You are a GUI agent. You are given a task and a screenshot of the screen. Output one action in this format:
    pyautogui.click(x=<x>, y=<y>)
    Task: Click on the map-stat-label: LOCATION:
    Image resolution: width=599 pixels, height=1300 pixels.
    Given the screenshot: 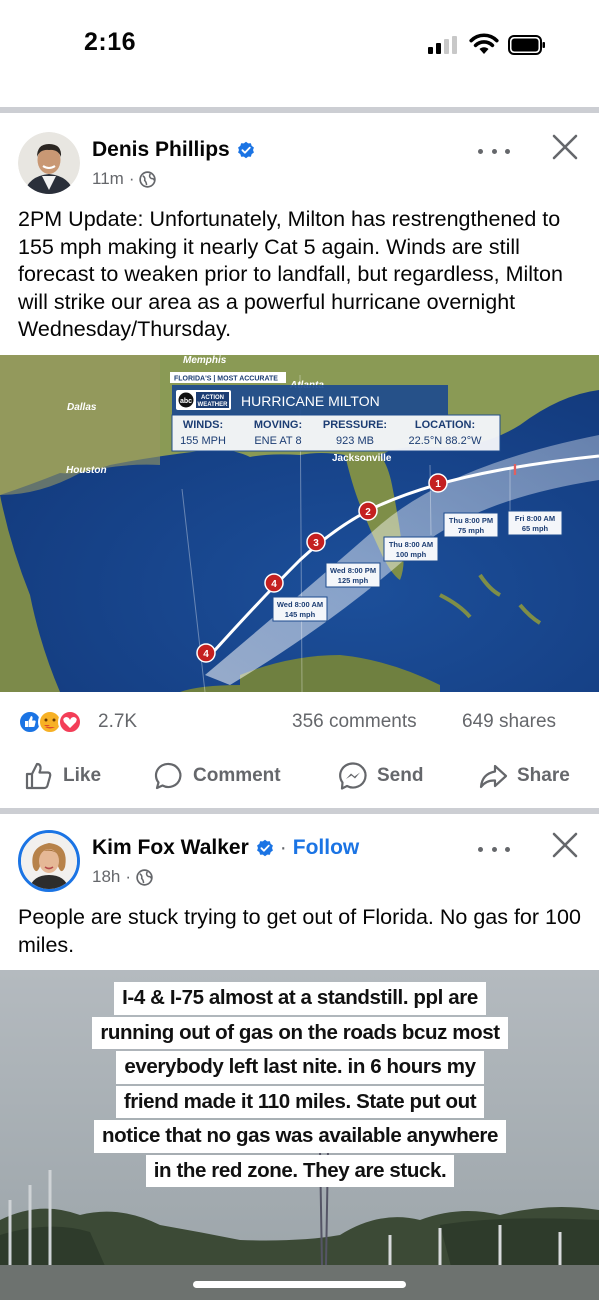 What is the action you would take?
    pyautogui.click(x=445, y=425)
    